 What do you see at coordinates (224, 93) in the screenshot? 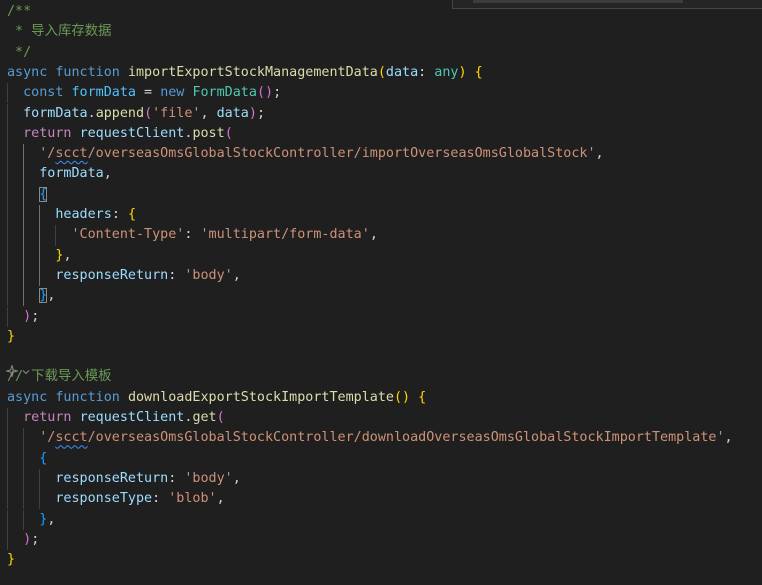
I see `code-token: FormData` at bounding box center [224, 93].